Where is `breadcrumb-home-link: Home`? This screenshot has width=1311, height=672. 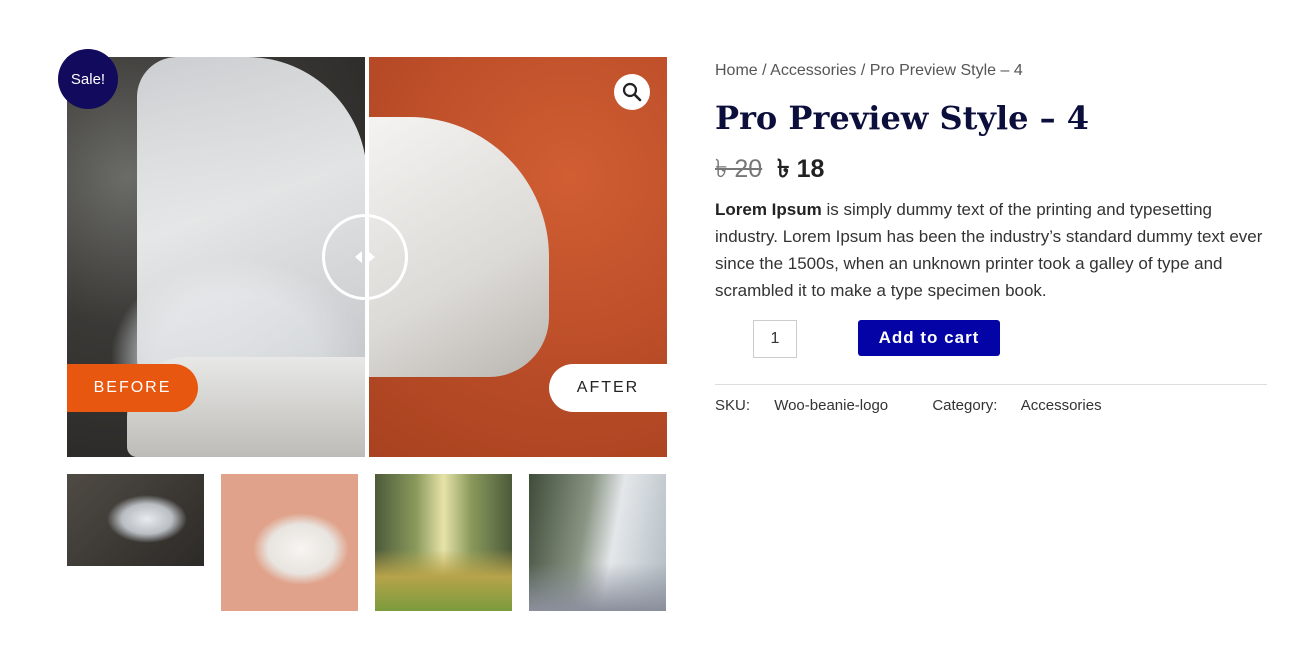 breadcrumb-home-link: Home is located at coordinates (736, 70).